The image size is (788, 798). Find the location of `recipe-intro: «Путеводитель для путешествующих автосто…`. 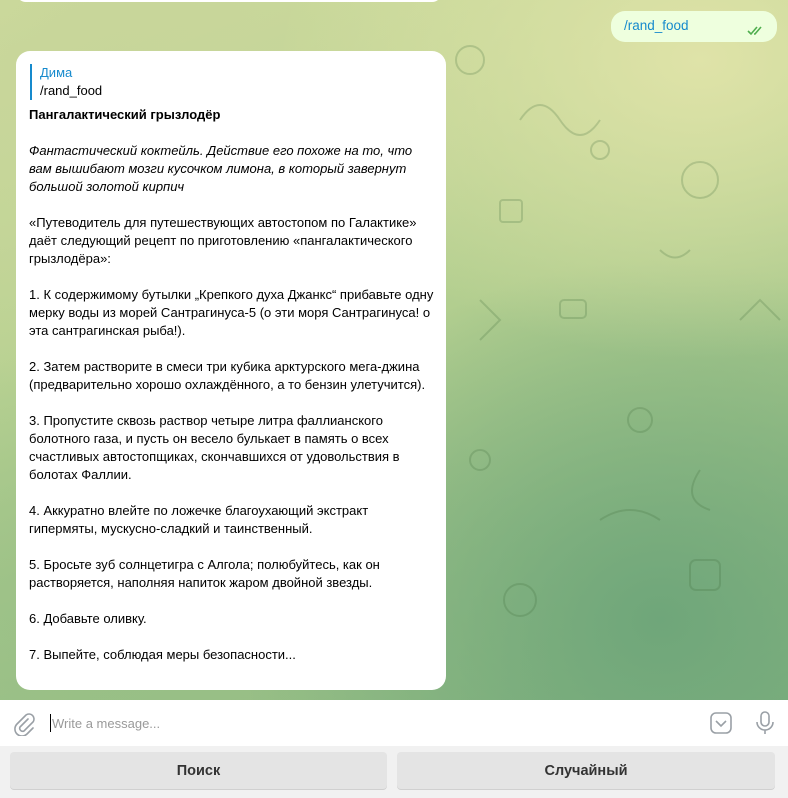

recipe-intro: «Путеводитель для путешествующих автосто… is located at coordinates (223, 240).